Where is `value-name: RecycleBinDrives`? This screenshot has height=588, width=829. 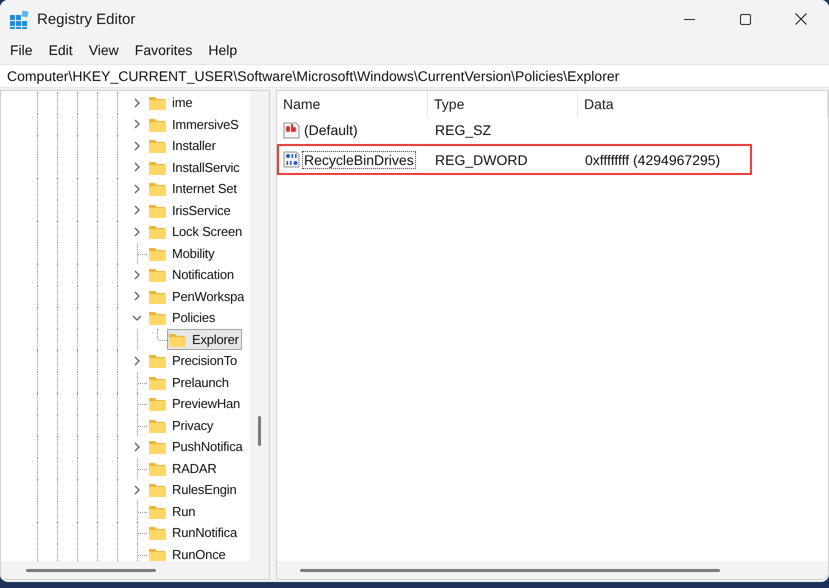
value-name: RecycleBinDrives is located at coordinates (359, 159).